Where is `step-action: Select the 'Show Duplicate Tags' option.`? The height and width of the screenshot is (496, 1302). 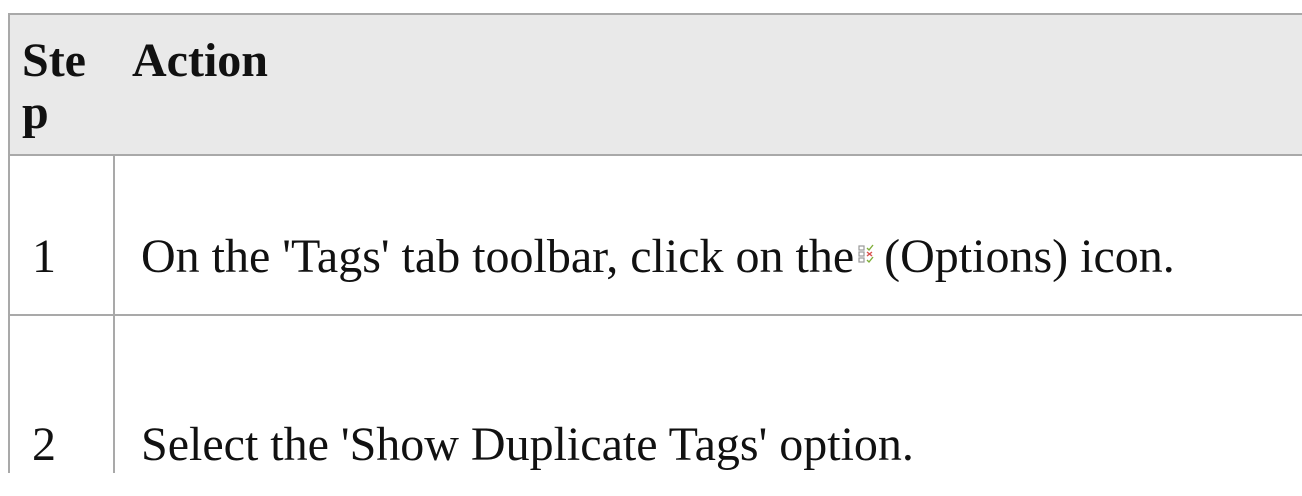 step-action: Select the 'Show Duplicate Tags' option. is located at coordinates (527, 444).